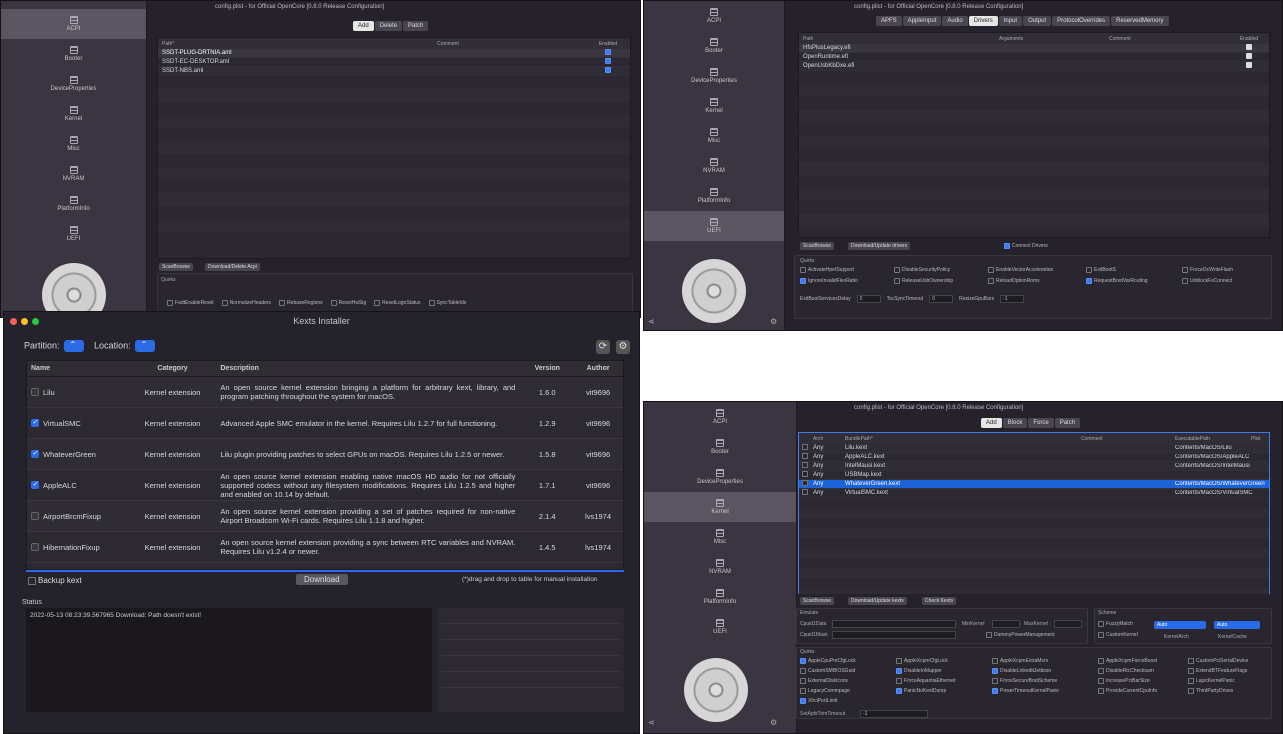  Describe the element at coordinates (1067, 423) in the screenshot. I see `tab-patch: Patch` at that location.